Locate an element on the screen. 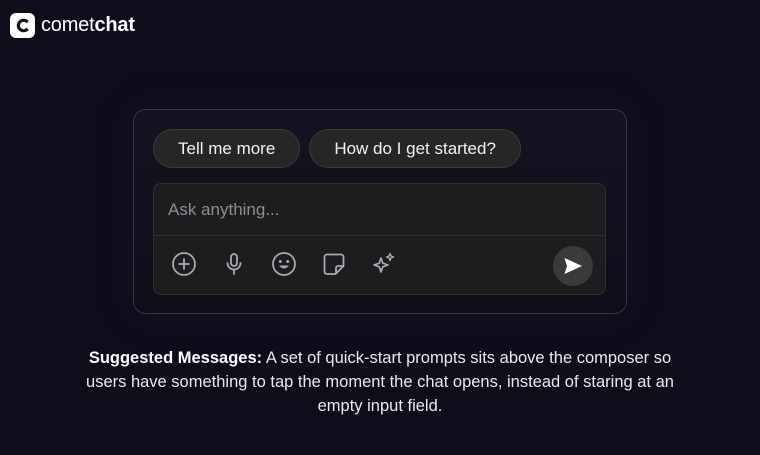 This screenshot has width=760, height=455. composer-divider is located at coordinates (379, 235).